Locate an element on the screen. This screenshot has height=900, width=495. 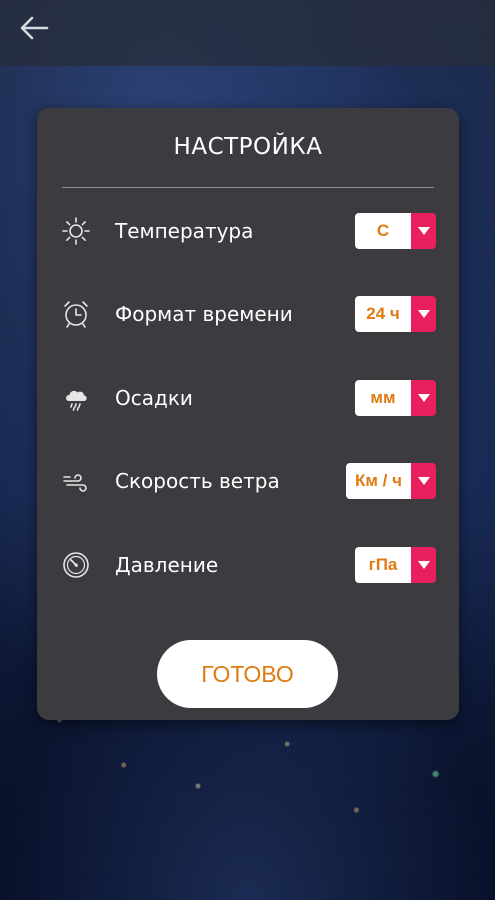
time-format-select: 24 ч is located at coordinates (395, 314).